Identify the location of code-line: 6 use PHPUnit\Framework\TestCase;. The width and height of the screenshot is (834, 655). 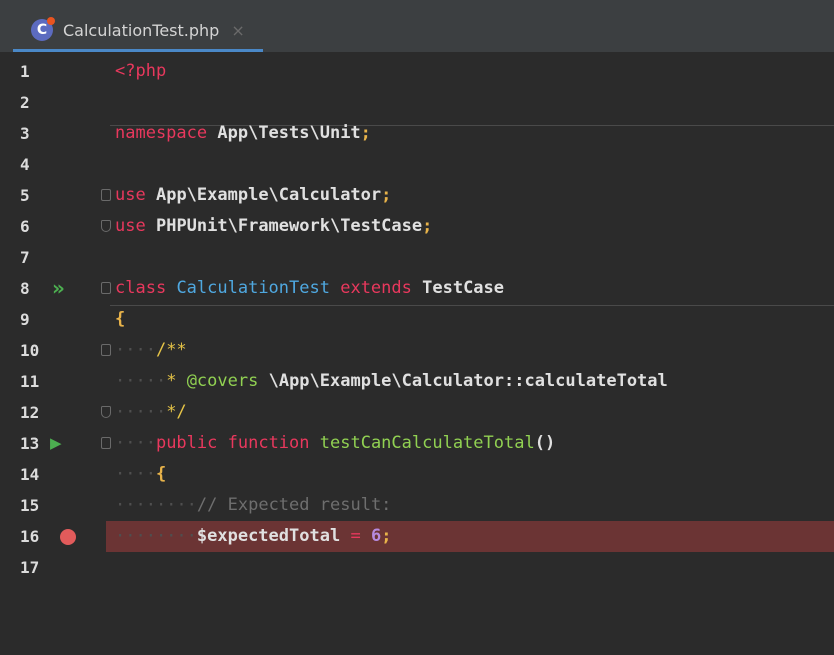
(417, 226).